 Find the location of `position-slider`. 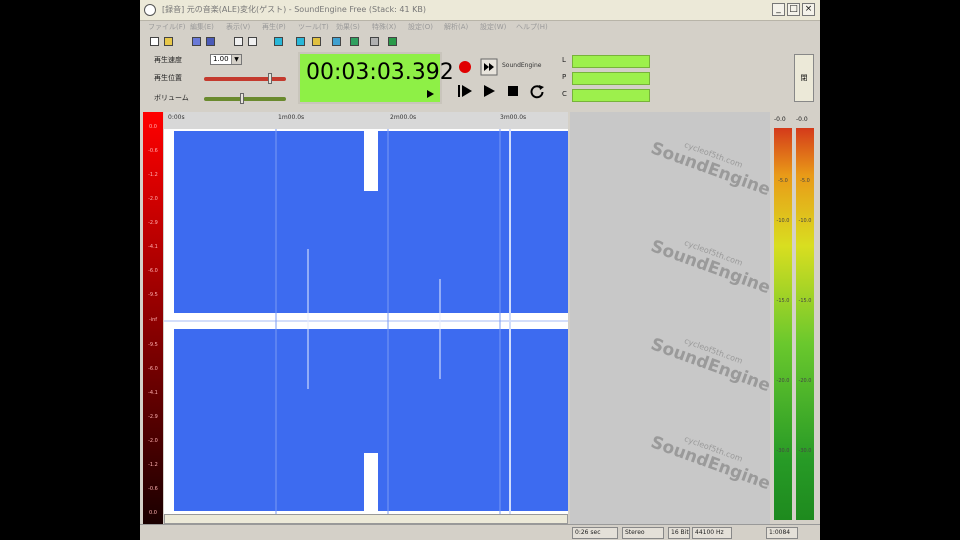

position-slider is located at coordinates (245, 79).